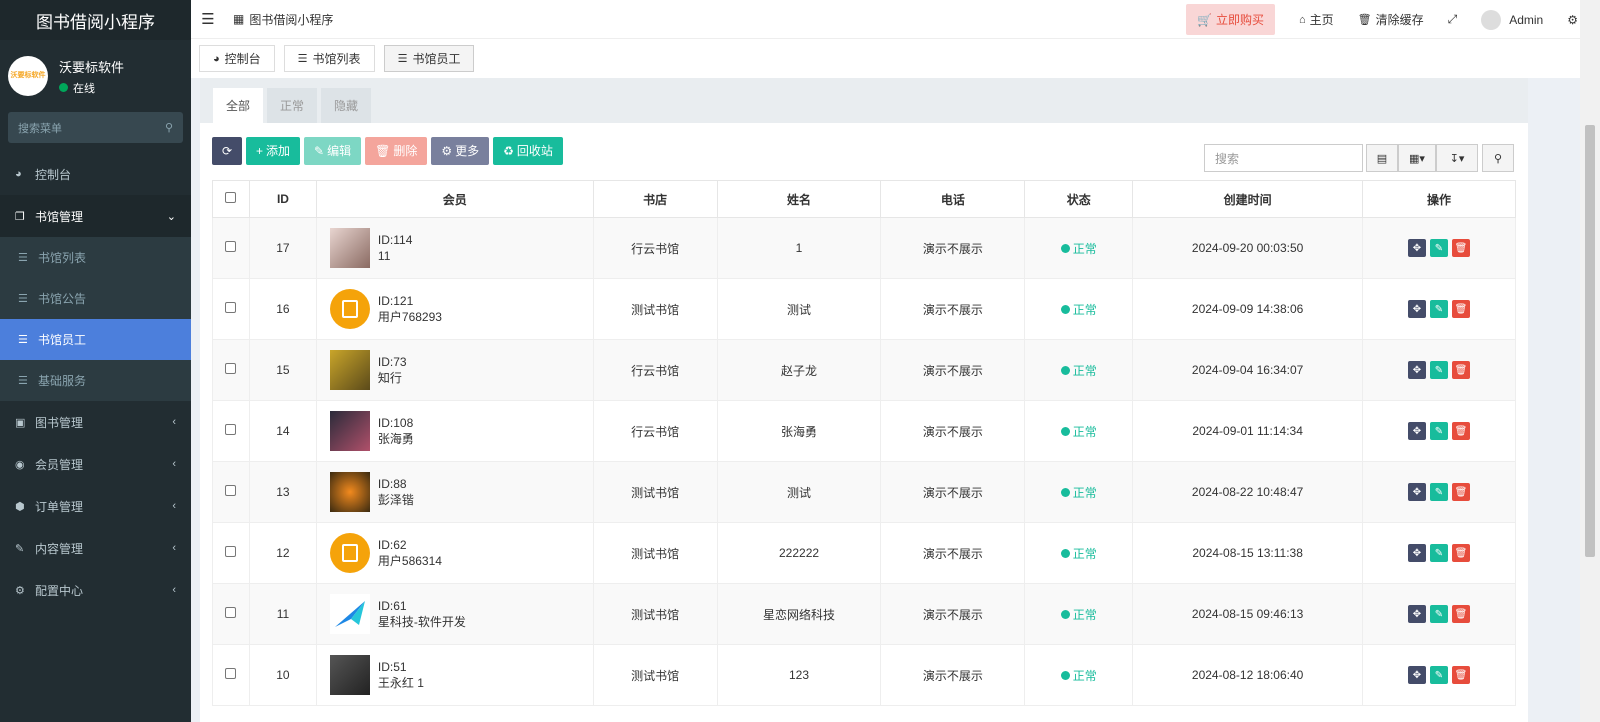 The image size is (1600, 722). What do you see at coordinates (1453, 19) in the screenshot?
I see `fullscreen-icon: ⤢` at bounding box center [1453, 19].